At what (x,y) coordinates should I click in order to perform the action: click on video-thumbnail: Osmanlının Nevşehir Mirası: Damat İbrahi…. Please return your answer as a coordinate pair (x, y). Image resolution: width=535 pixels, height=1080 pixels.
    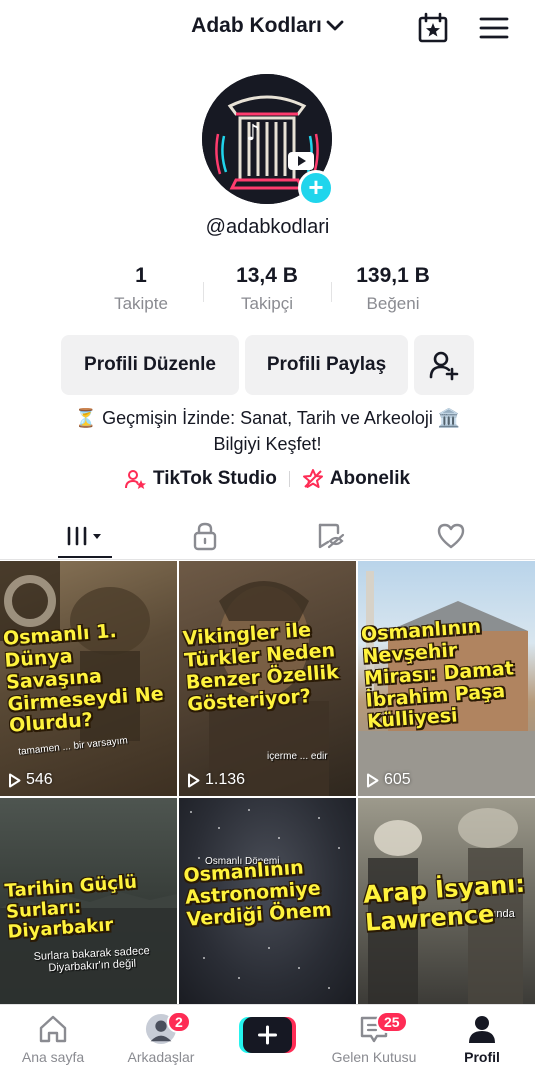
    Looking at the image, I should click on (446, 678).